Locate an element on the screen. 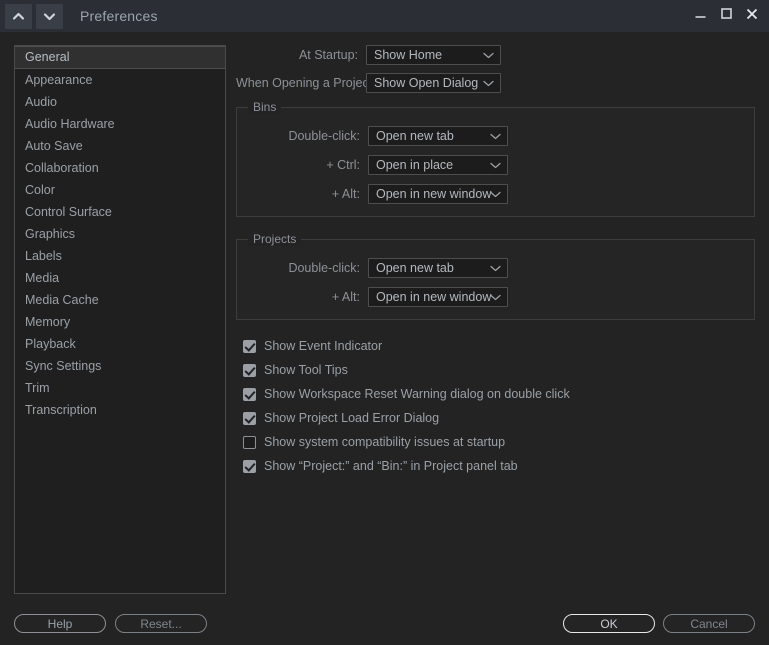  close-button is located at coordinates (752, 16).